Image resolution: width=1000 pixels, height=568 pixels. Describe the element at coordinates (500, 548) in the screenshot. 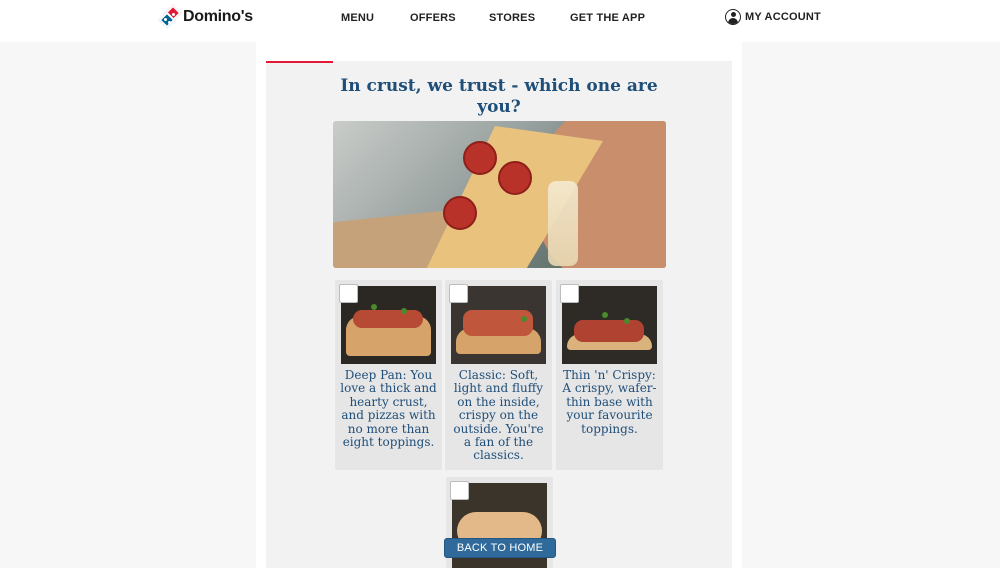

I see `back-to-home-button: BACK TO HOME` at that location.